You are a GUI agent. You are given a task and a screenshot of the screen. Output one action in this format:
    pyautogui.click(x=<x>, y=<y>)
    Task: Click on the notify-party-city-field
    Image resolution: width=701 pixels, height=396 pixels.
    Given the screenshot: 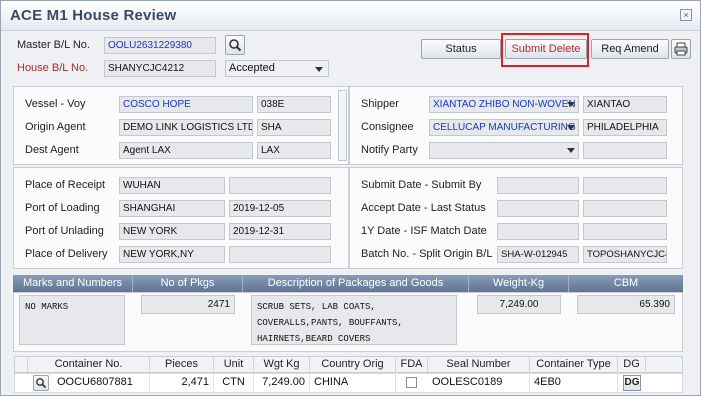 What is the action you would take?
    pyautogui.click(x=625, y=150)
    